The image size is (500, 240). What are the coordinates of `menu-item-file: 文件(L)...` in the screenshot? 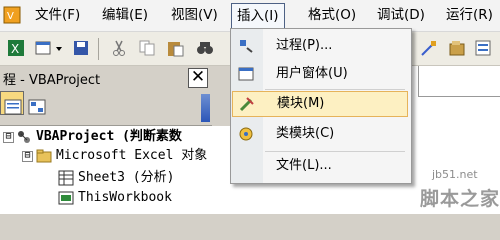 It's located at (320, 166).